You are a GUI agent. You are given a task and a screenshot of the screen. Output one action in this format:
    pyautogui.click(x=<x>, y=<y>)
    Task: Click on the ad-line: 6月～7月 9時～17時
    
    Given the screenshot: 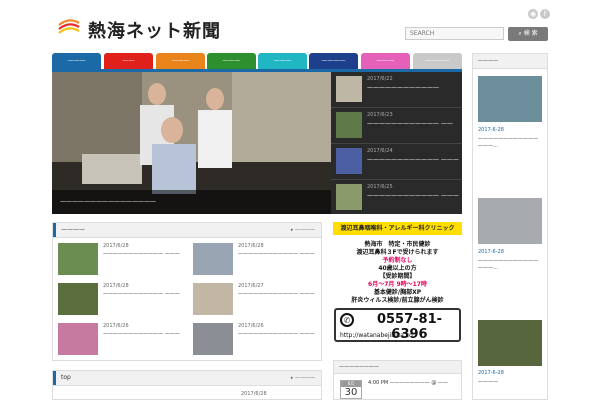 What is the action you would take?
    pyautogui.click(x=397, y=284)
    